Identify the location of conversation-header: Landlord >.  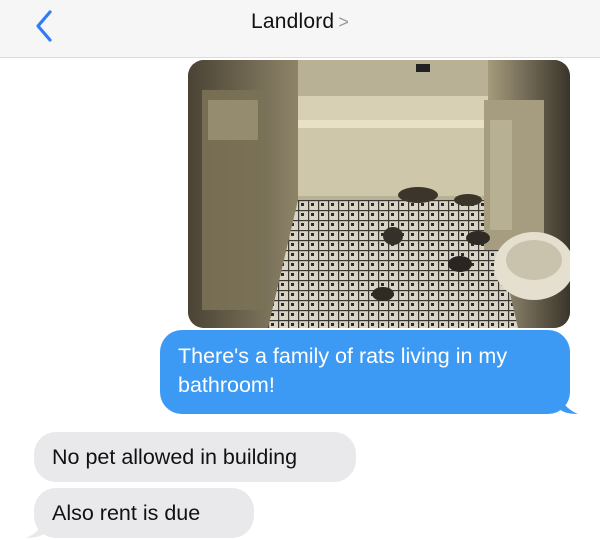
(300, 29).